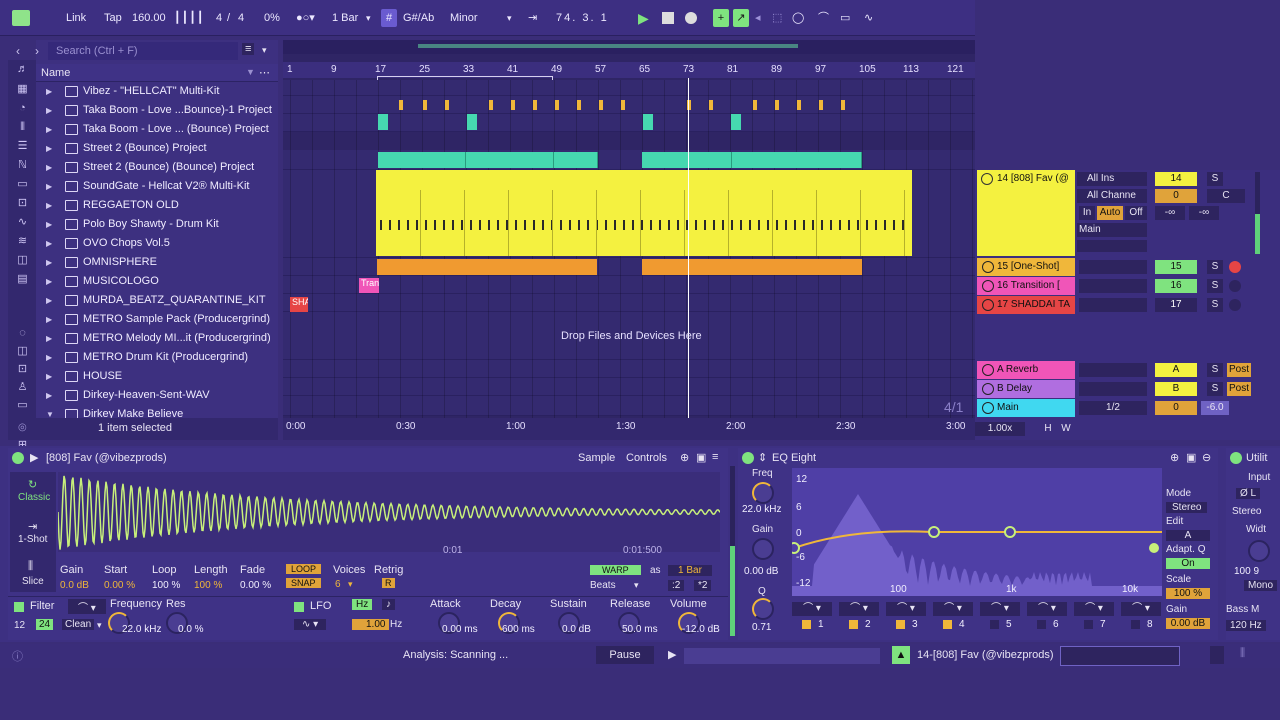 Image resolution: width=1280 pixels, height=720 pixels. I want to click on envelope-value: 0.0 dB, so click(576, 629).